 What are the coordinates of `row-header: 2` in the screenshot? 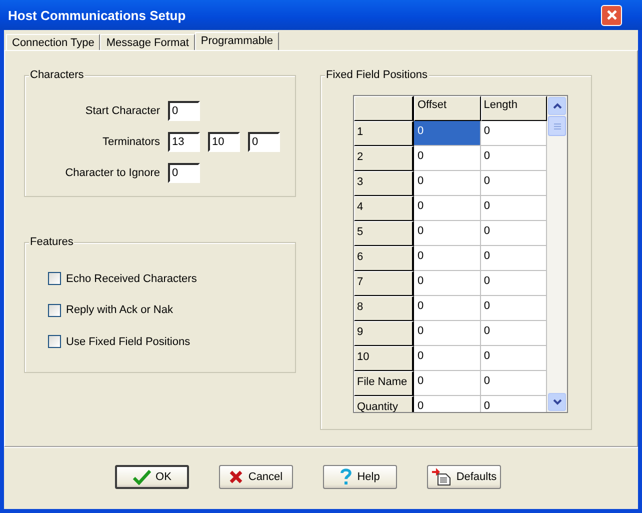 It's located at (384, 158).